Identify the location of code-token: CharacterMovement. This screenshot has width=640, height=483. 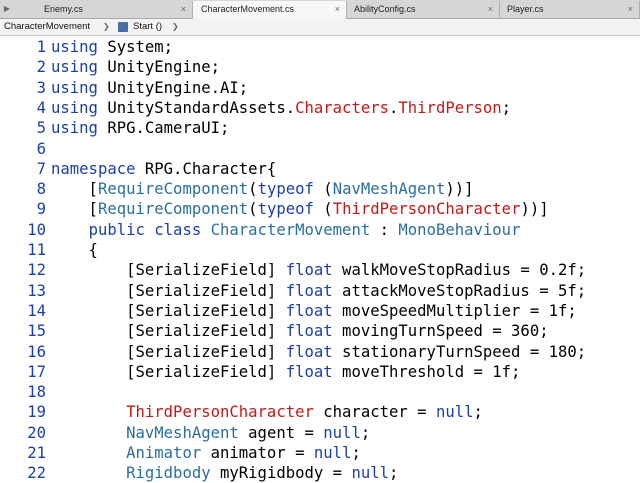
(290, 229).